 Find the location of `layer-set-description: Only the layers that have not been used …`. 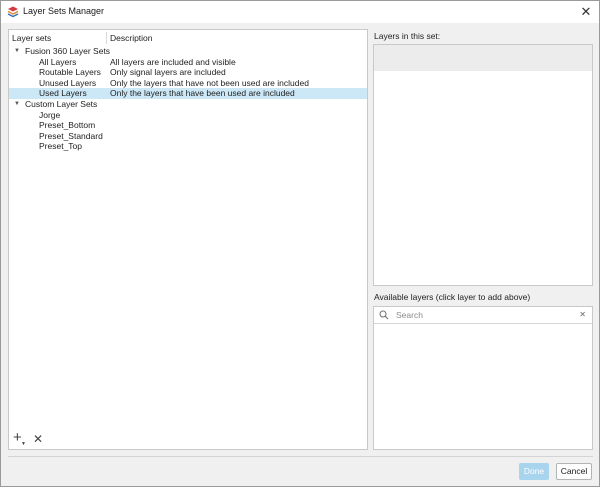

layer-set-description: Only the layers that have not been used … is located at coordinates (209, 82).